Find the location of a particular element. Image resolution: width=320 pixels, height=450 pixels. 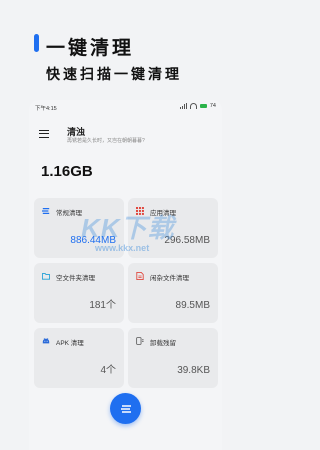

uninstall-icon is located at coordinates (140, 341).